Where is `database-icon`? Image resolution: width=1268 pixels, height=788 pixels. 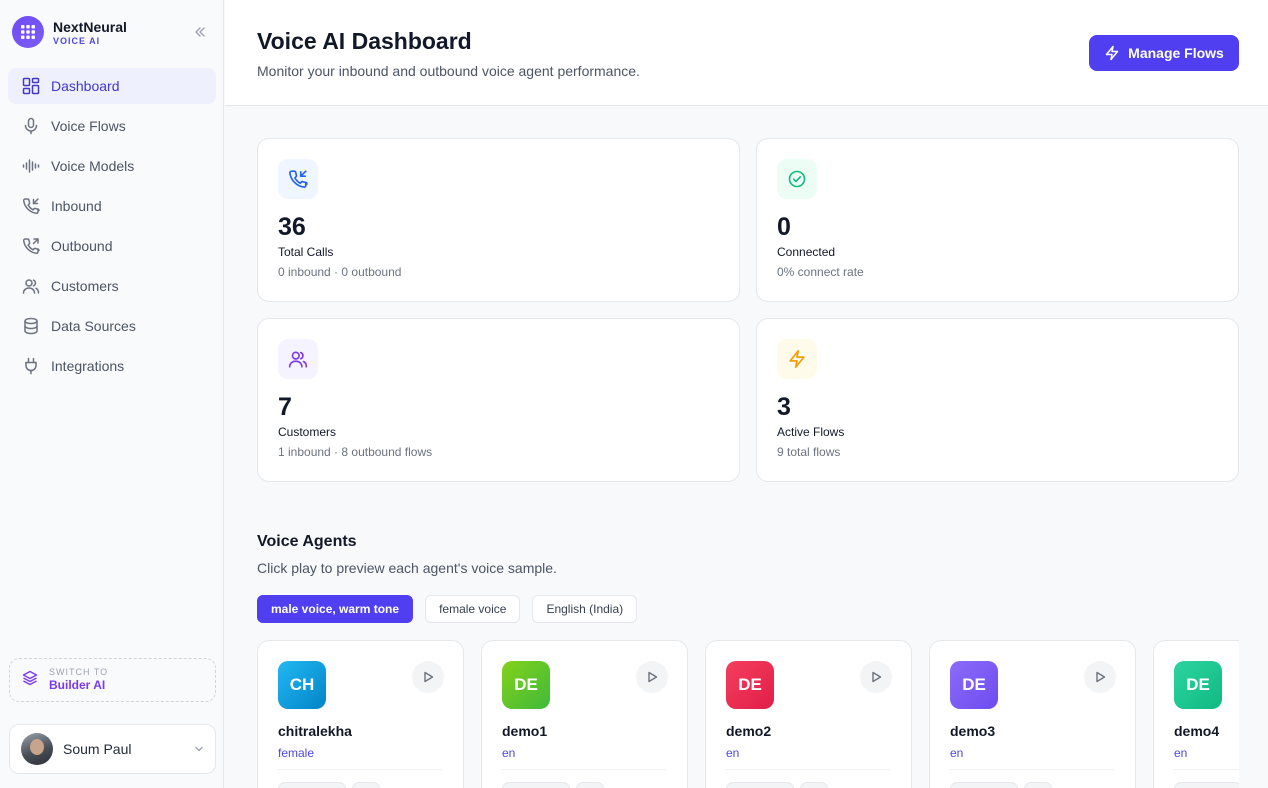
database-icon is located at coordinates (31, 326).